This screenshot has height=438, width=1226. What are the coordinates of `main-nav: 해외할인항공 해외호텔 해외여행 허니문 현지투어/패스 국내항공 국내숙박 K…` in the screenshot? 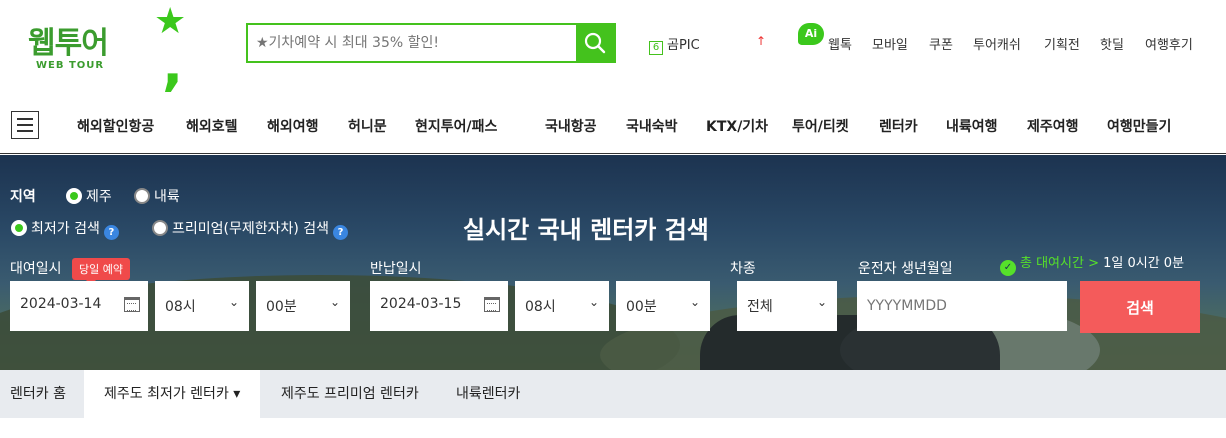 It's located at (613, 125).